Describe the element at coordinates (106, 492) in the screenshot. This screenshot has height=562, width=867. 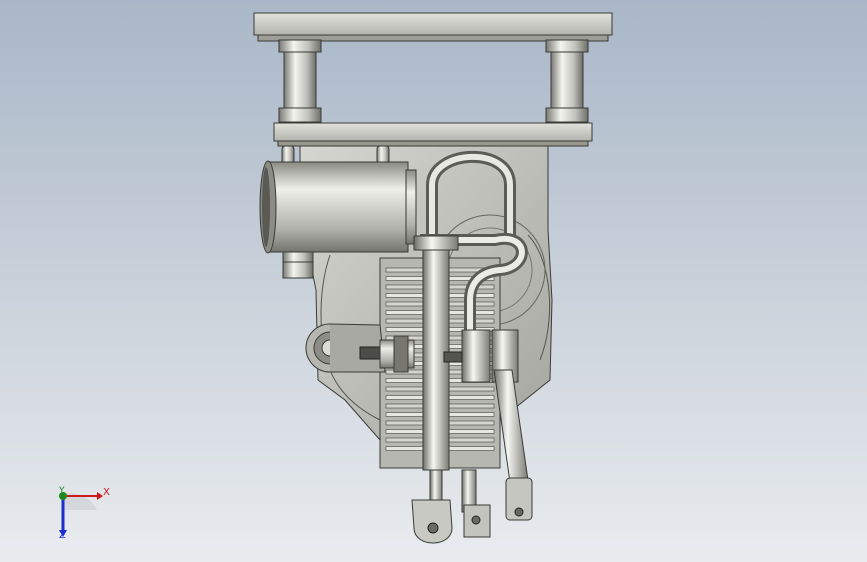
I see `x-axis-label: X` at that location.